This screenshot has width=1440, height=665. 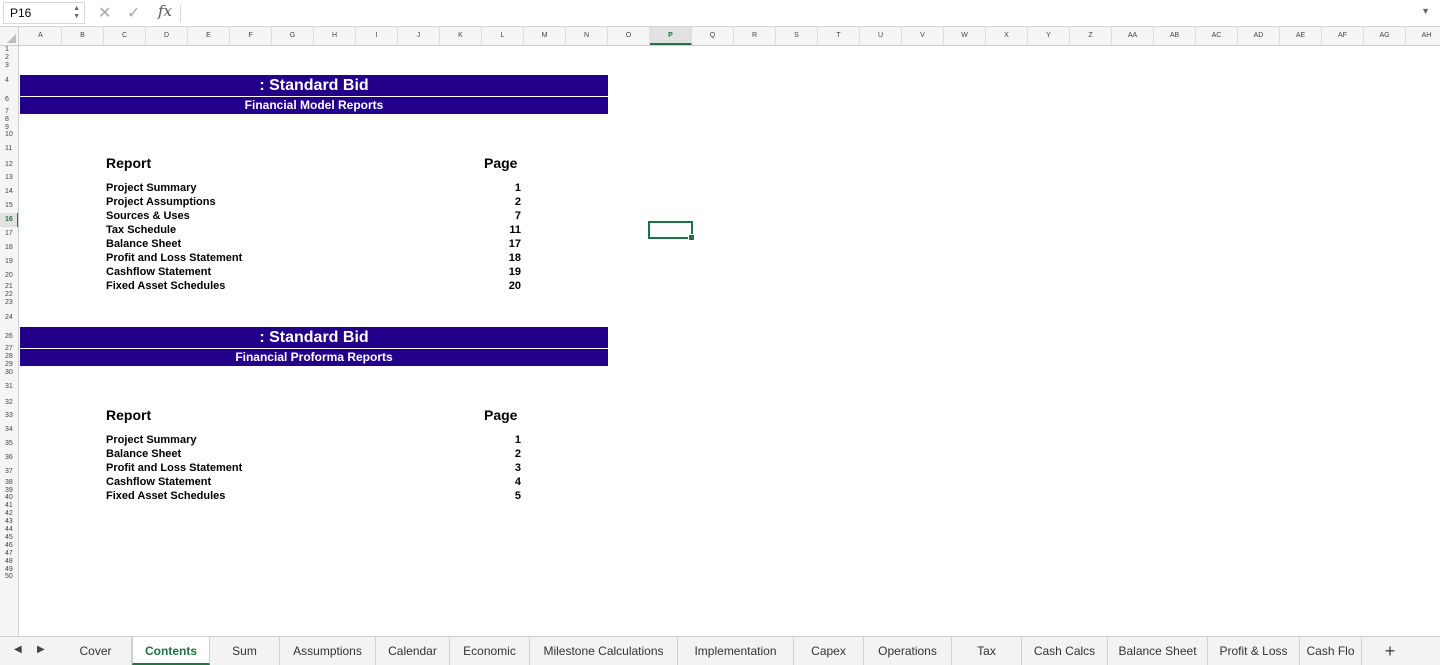 I want to click on row-header-50: 50, so click(x=9, y=577).